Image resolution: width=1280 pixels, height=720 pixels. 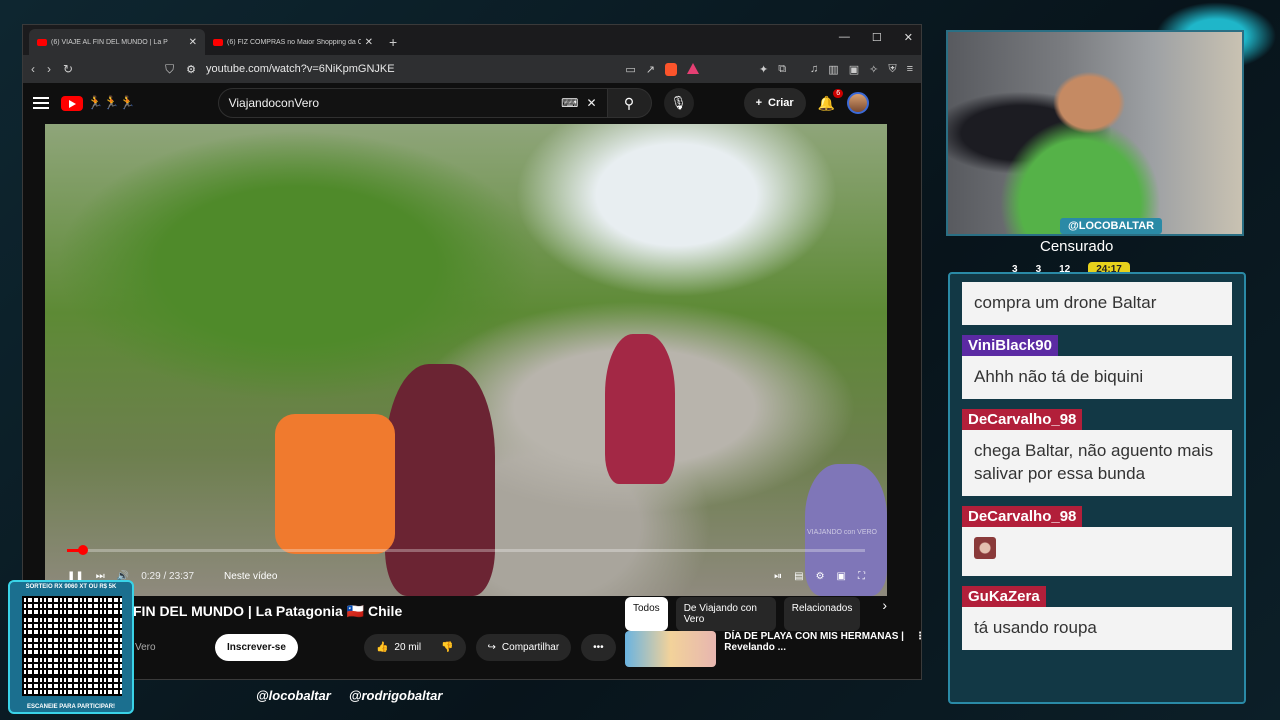 What do you see at coordinates (820, 576) in the screenshot?
I see `settings-icon: ⚙` at bounding box center [820, 576].